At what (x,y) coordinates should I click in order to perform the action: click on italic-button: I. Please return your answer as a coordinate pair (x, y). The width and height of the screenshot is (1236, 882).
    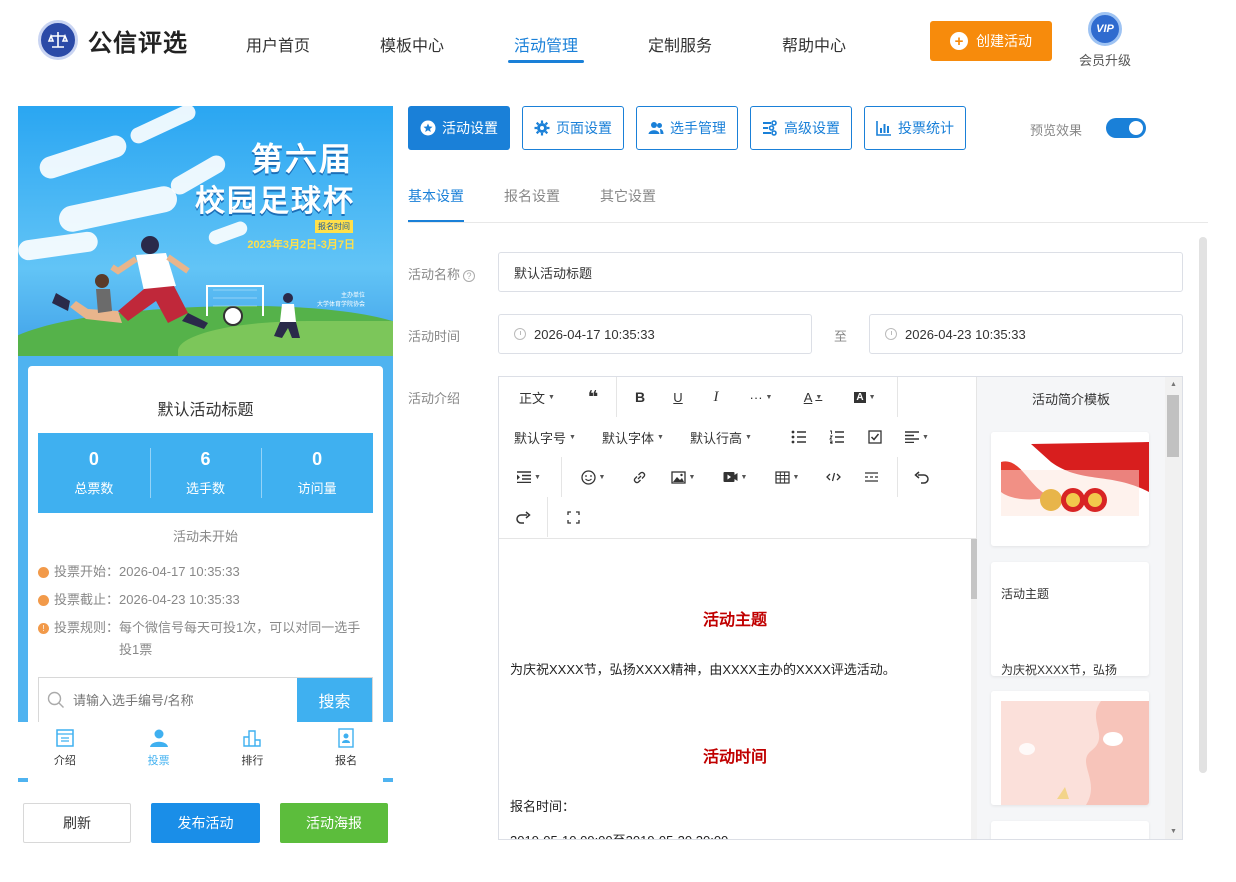
    Looking at the image, I should click on (716, 397).